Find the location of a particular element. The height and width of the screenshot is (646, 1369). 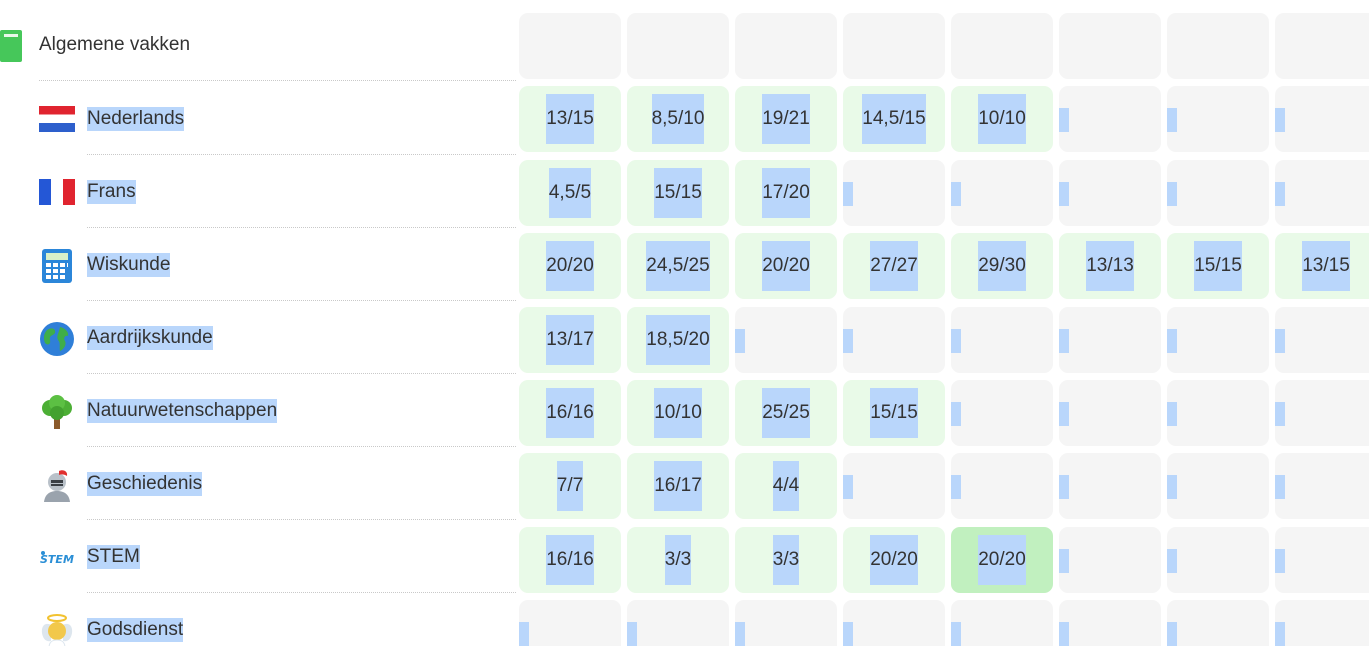

score-cell: 29/30 is located at coordinates (1002, 266).